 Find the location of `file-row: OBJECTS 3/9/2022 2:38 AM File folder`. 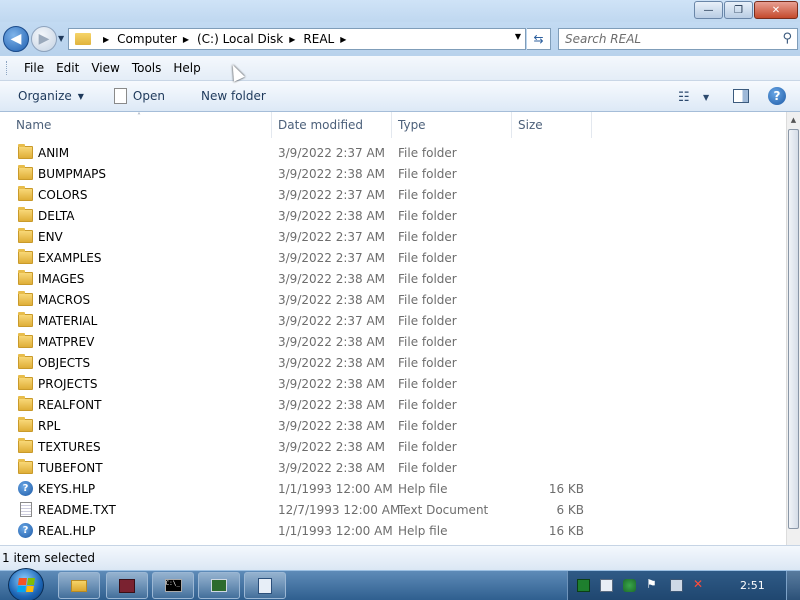

file-row: OBJECTS 3/9/2022 2:38 AM File folder is located at coordinates (393, 363).